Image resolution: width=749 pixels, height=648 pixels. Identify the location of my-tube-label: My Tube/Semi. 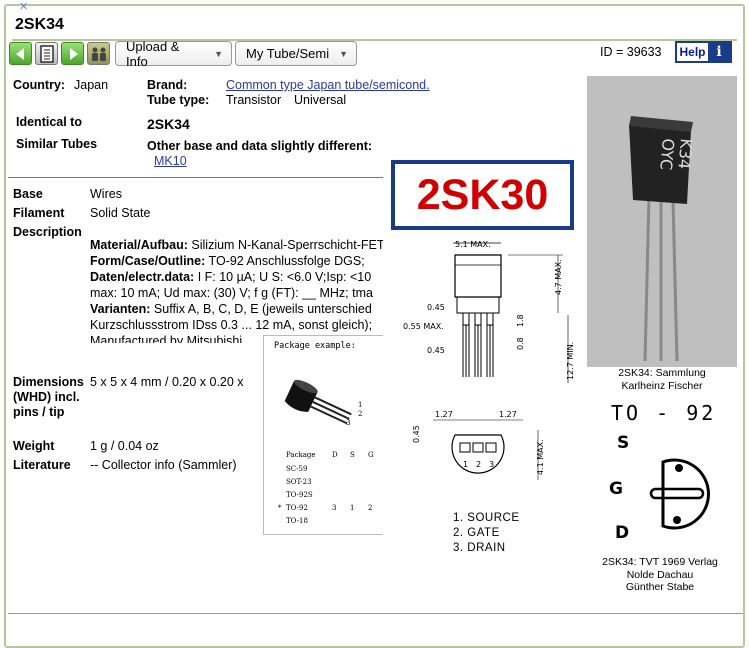
(288, 53).